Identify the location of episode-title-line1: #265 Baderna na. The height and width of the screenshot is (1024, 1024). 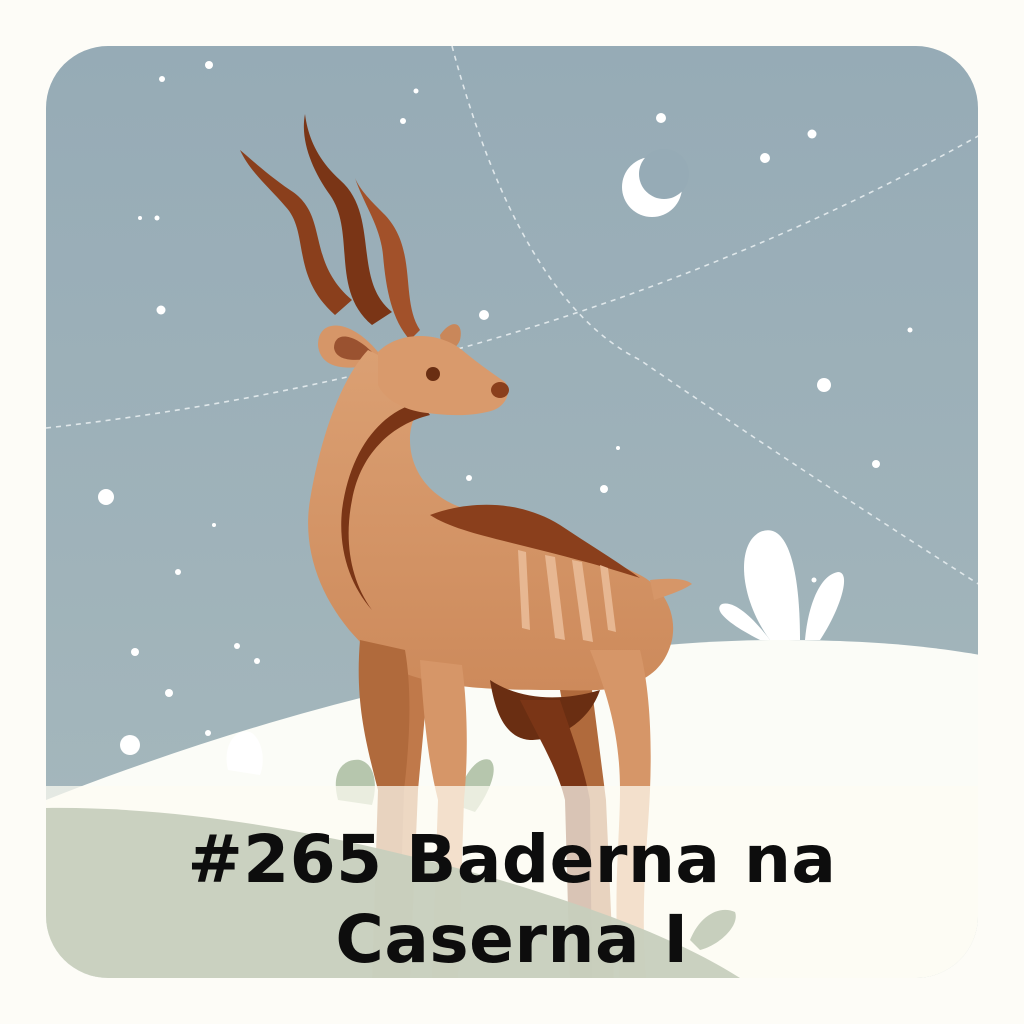
(512, 859).